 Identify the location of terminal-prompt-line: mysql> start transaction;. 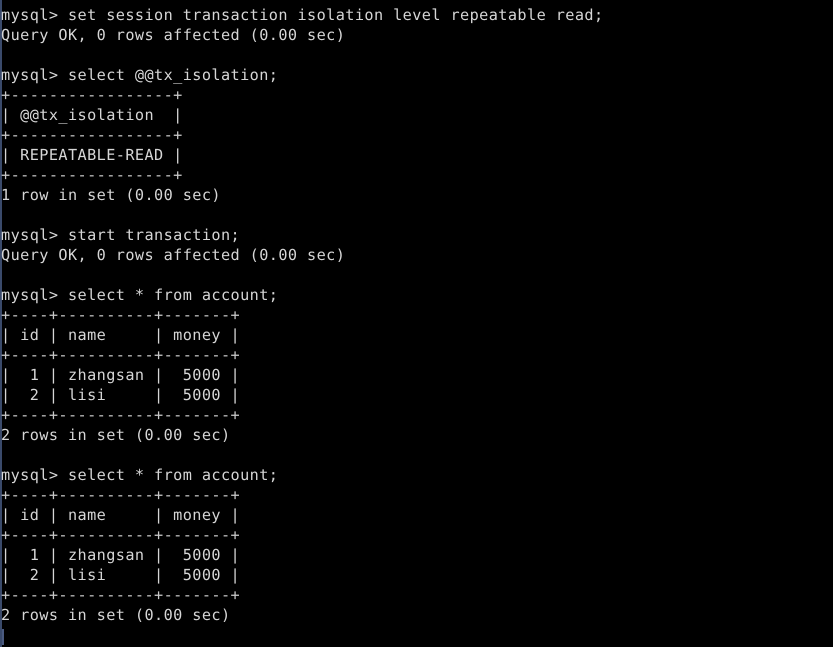
(121, 235).